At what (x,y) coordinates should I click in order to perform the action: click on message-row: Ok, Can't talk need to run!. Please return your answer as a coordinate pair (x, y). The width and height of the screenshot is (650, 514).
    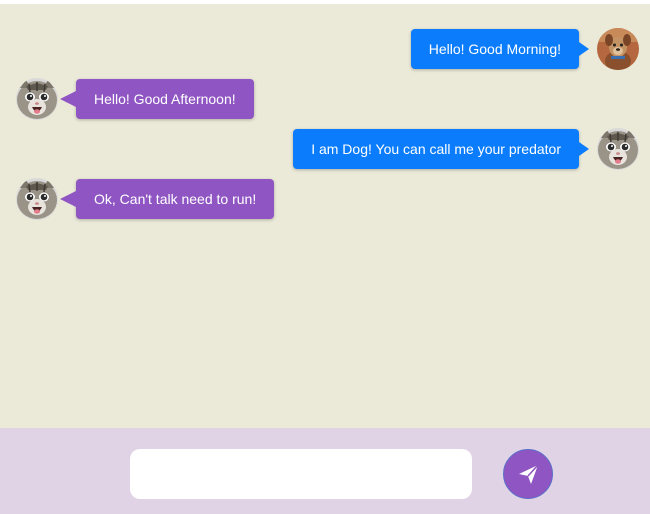
    Looking at the image, I should click on (325, 199).